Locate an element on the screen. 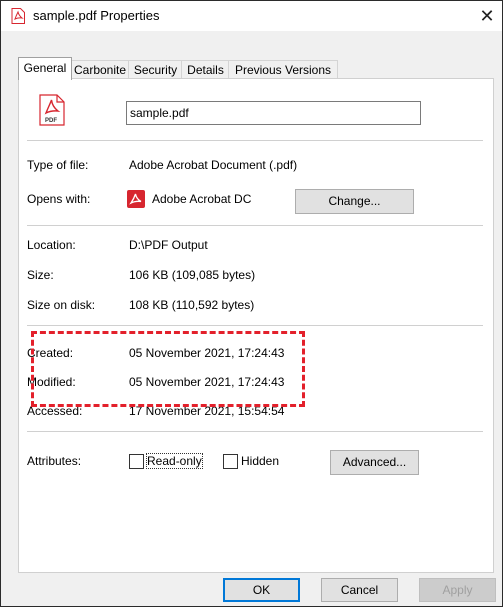  tab-details: Details is located at coordinates (205, 69).